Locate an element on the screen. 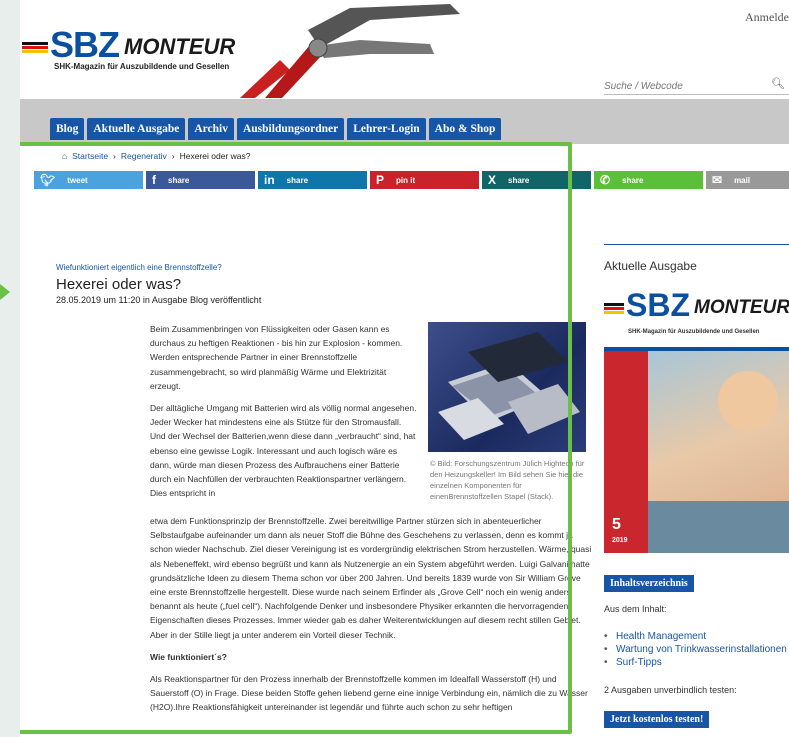 The height and width of the screenshot is (737, 789). share-whatsapp-button: ✆ share is located at coordinates (648, 180).